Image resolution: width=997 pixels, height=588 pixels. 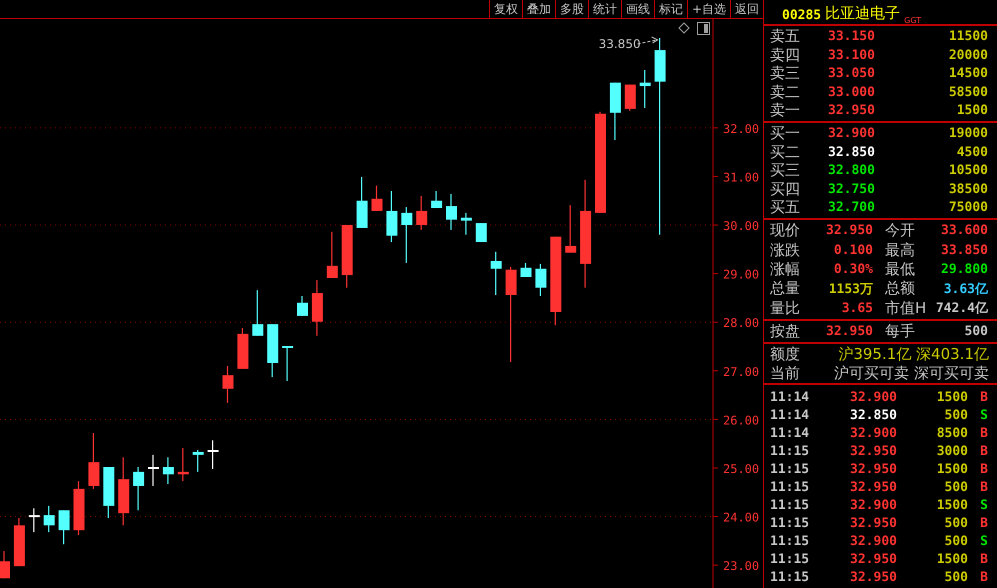 What do you see at coordinates (785, 74) in the screenshot?
I see `level-label: 卖三` at bounding box center [785, 74].